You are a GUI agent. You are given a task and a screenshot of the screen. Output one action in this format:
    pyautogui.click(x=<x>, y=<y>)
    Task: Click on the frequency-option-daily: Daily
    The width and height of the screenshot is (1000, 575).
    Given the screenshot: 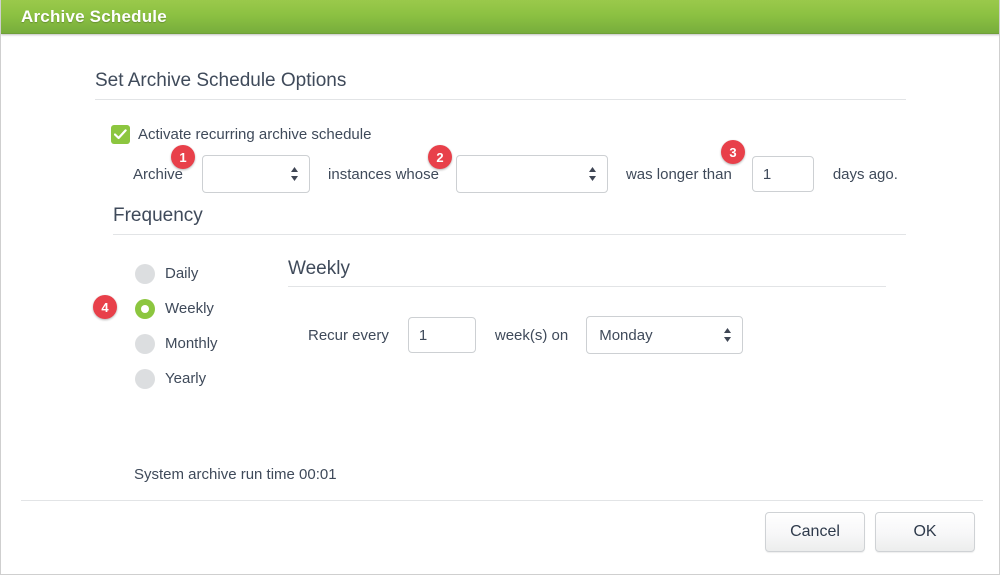 What is the action you would take?
    pyautogui.click(x=176, y=273)
    